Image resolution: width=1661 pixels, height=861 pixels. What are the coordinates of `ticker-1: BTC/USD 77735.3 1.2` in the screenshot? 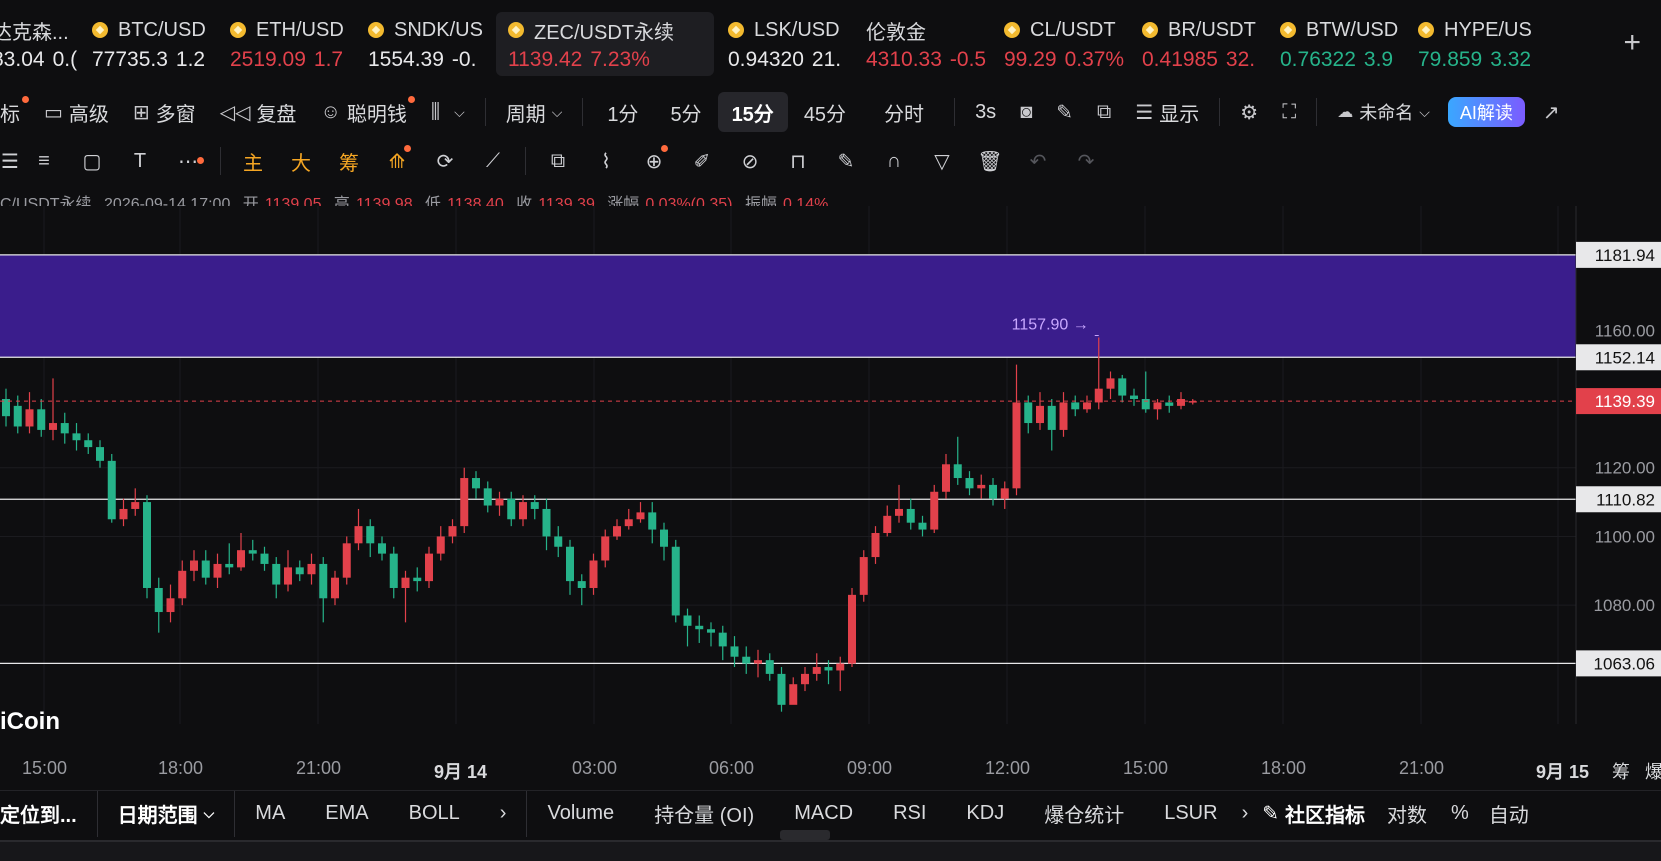 It's located at (149, 43).